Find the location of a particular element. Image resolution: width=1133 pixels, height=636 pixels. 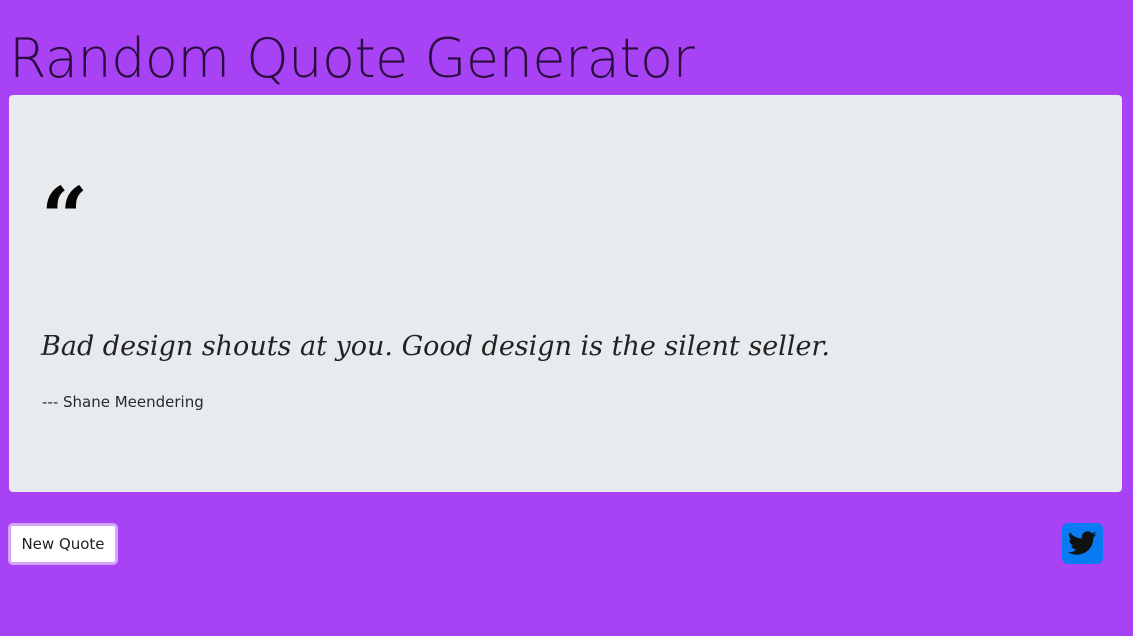

quote-author: --- Shane Meendering is located at coordinates (123, 402).